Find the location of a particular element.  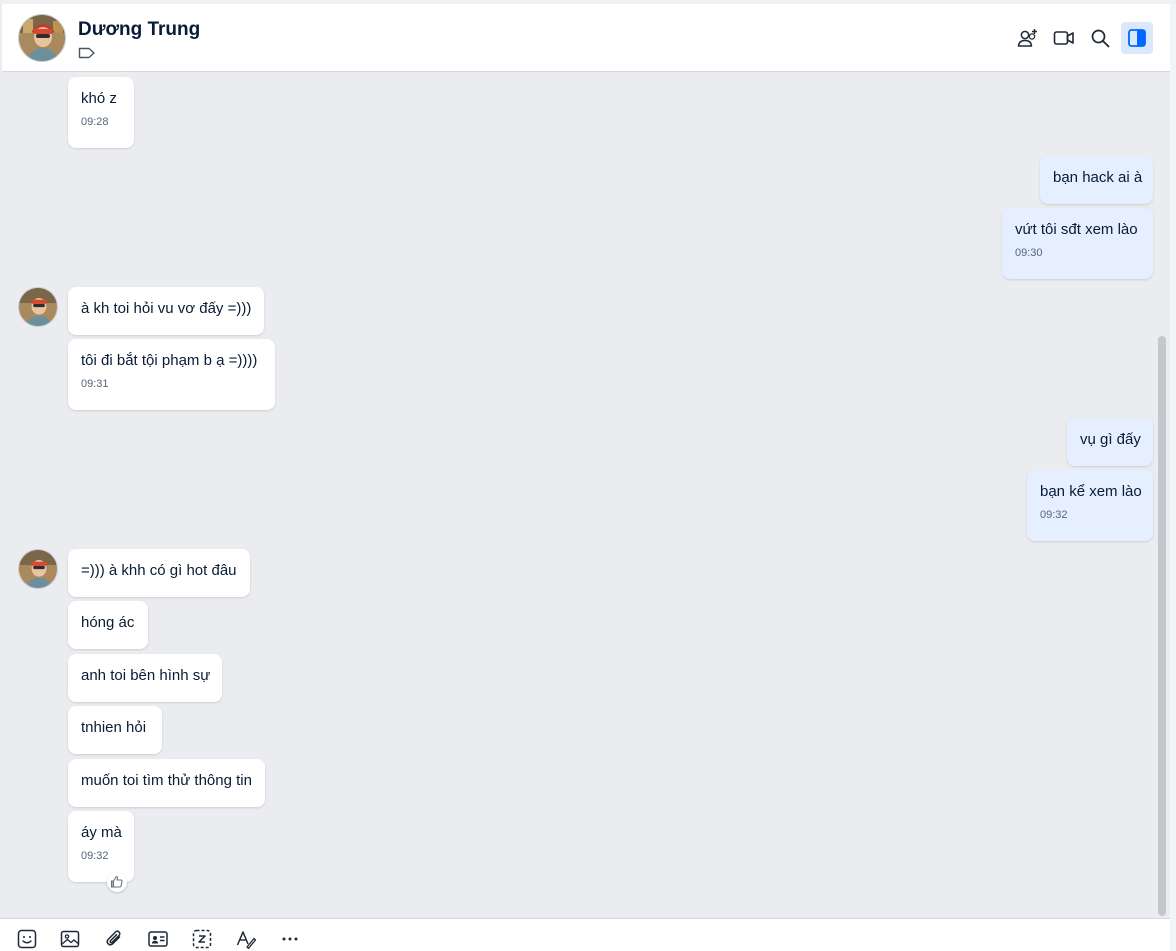

message-text: à kh toi hỏi vu vơ đấy =))) is located at coordinates (166, 308).